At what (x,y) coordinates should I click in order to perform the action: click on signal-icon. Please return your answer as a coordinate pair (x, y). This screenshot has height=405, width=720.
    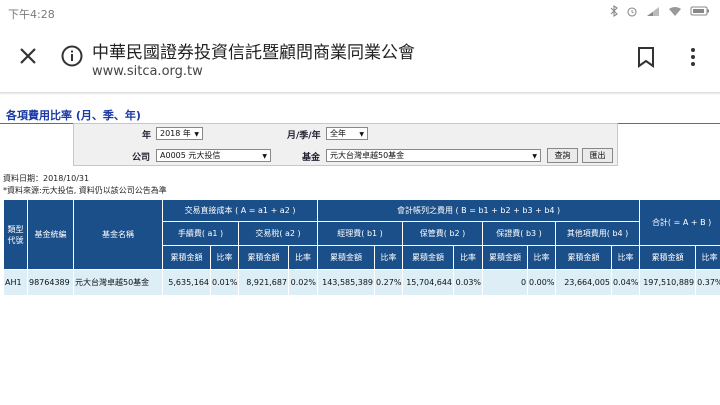
    Looking at the image, I should click on (653, 11).